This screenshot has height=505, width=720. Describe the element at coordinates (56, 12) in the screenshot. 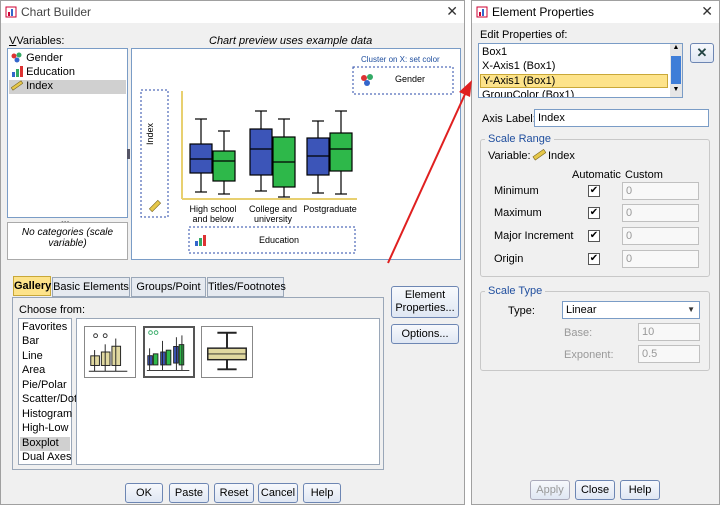

I see `chart-builder-title: Chart Builder` at that location.